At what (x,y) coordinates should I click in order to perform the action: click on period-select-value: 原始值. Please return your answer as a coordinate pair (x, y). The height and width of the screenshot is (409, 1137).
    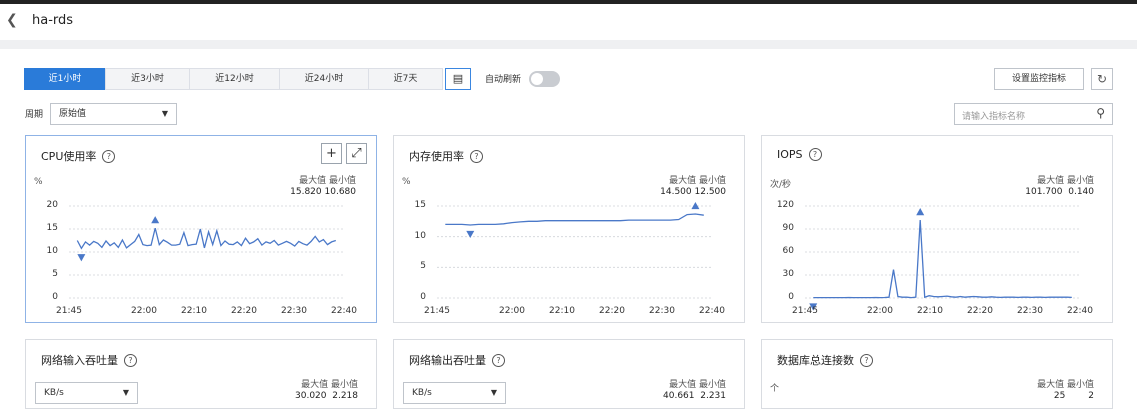
    Looking at the image, I should click on (73, 114).